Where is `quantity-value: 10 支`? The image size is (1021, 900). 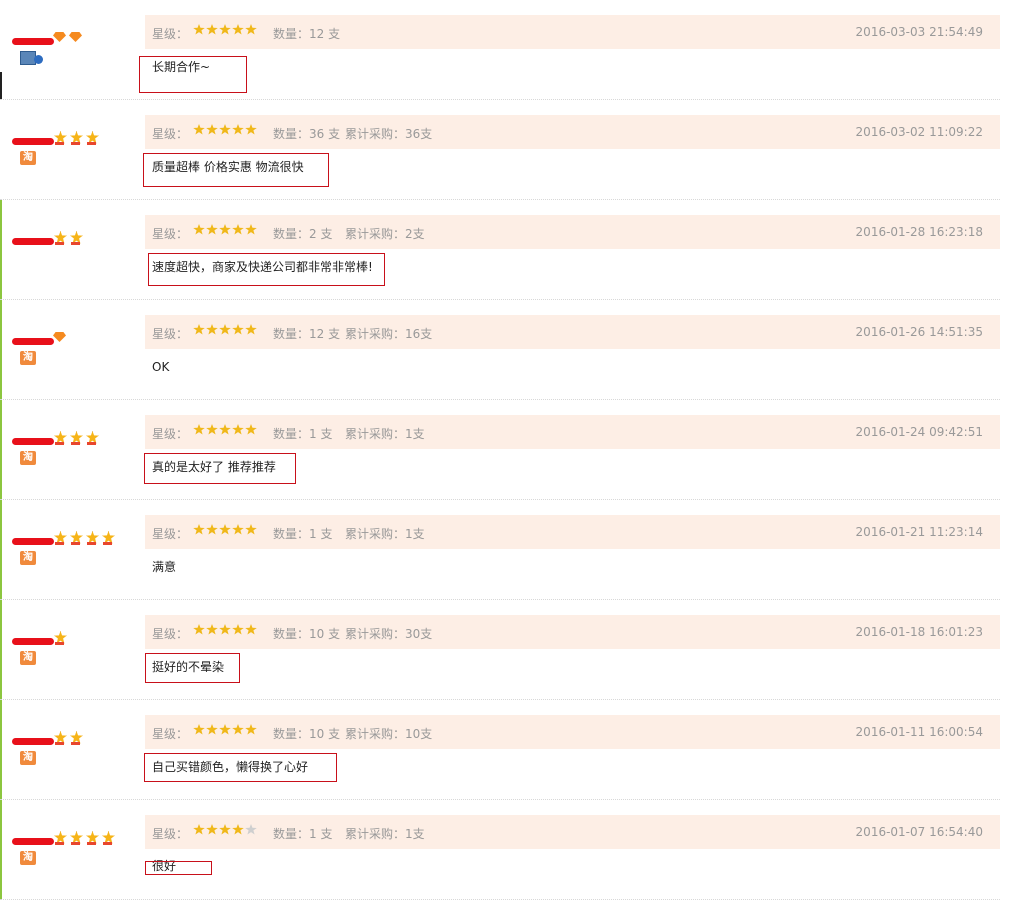
quantity-value: 10 支 is located at coordinates (325, 734).